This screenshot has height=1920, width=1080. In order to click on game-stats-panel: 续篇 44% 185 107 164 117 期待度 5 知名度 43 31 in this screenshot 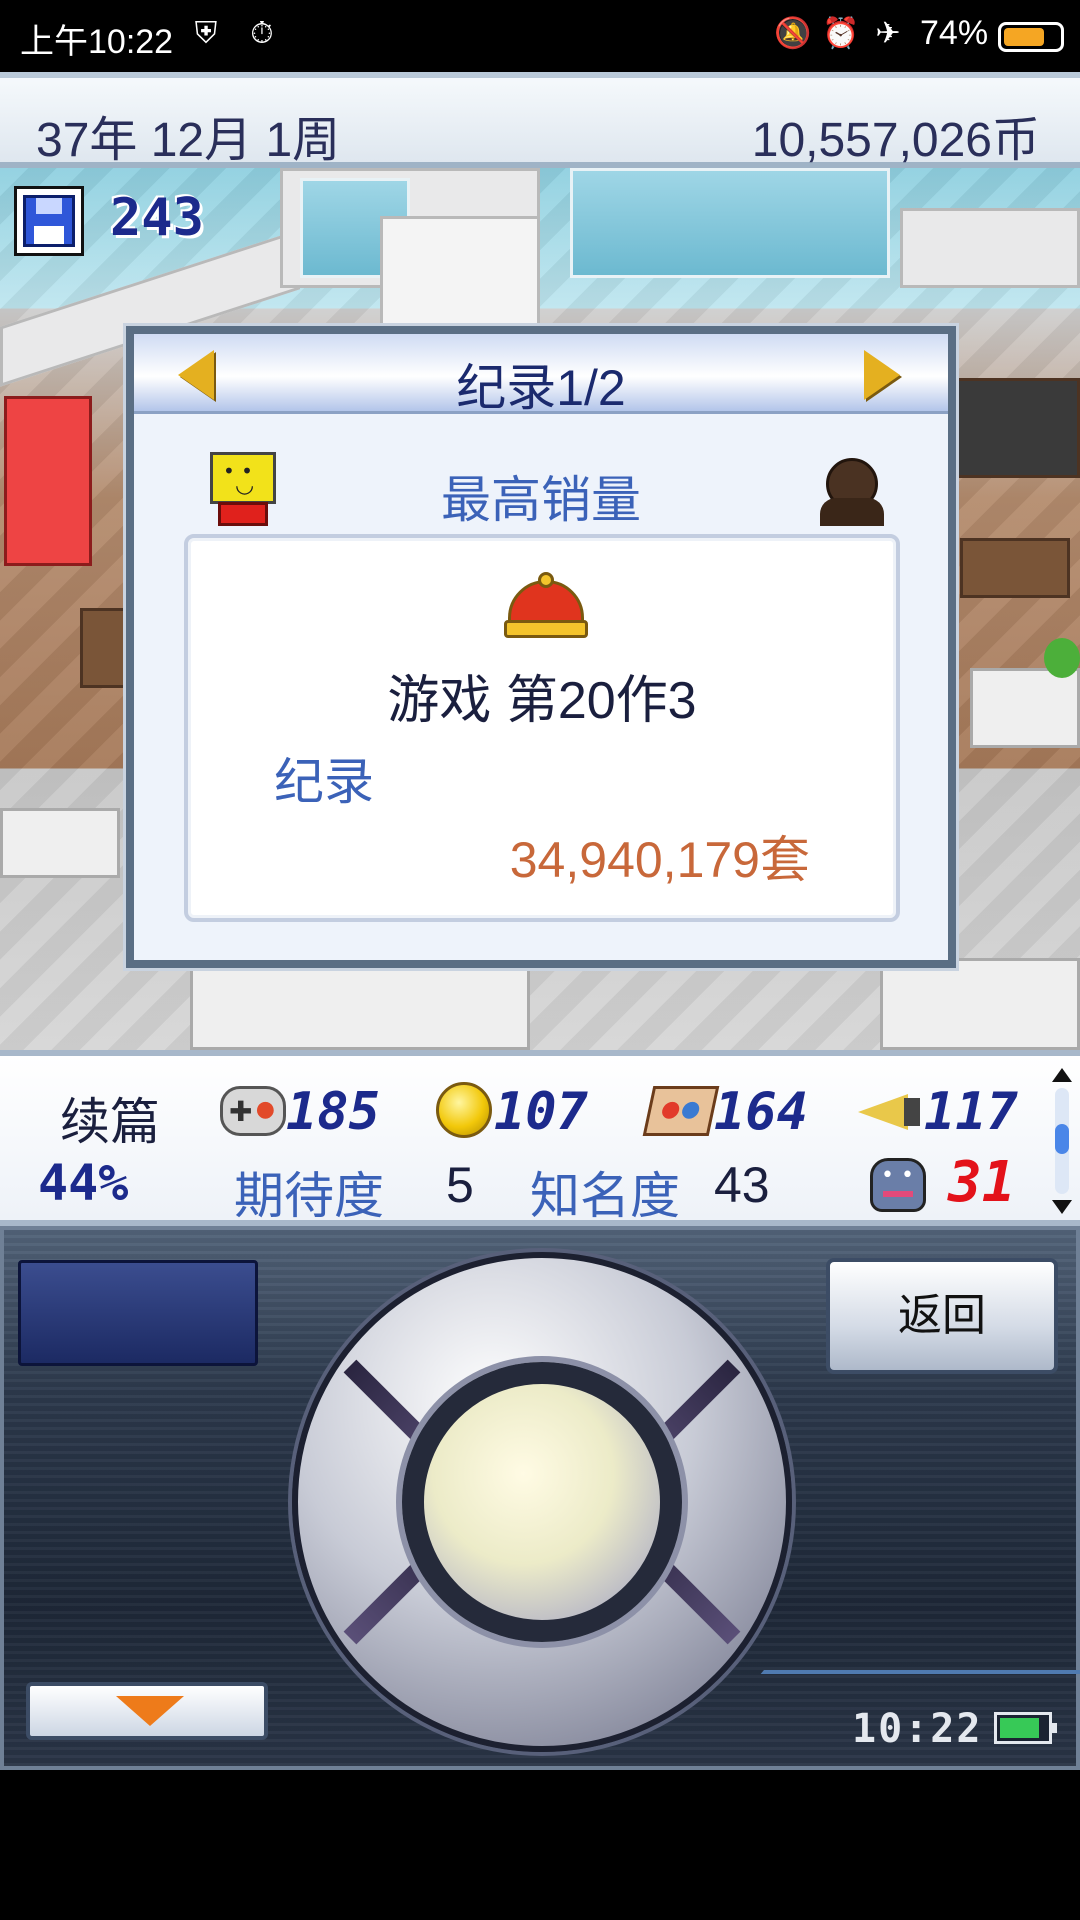, I will do `click(540, 1138)`.